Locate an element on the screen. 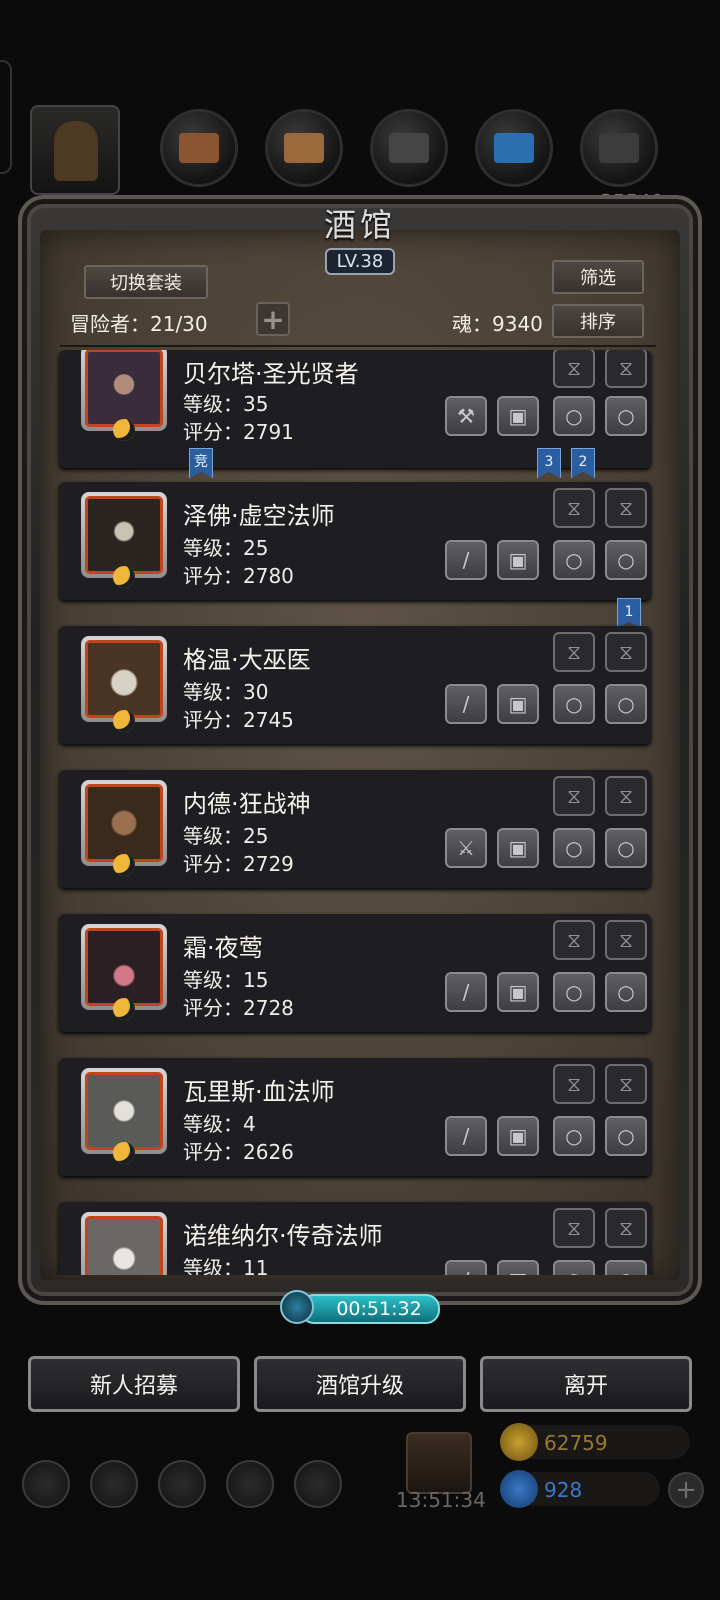 Image resolution: width=720 pixels, height=1600 pixels. achievement-icon is located at coordinates (114, 1484).